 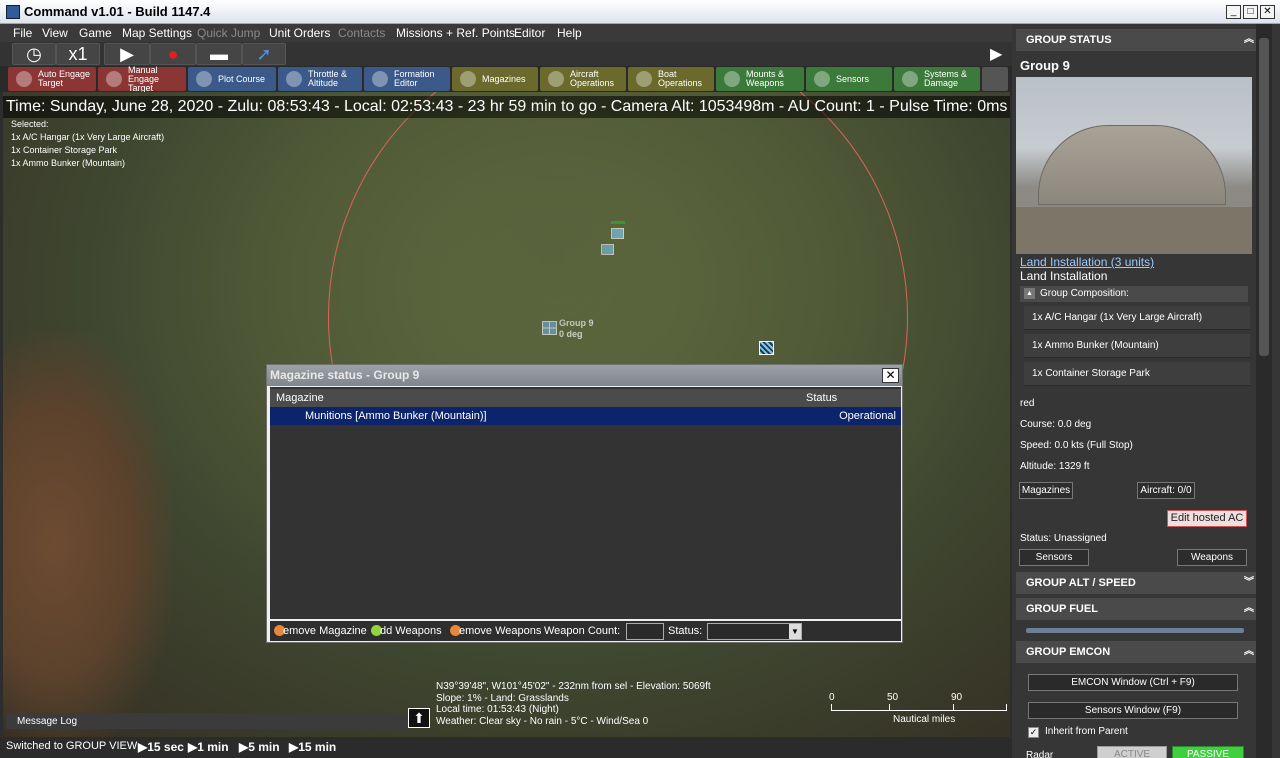 What do you see at coordinates (640, 12) in the screenshot?
I see `window-titlebar: Command v1.01 - Build 1147.4 _ □ ✕` at bounding box center [640, 12].